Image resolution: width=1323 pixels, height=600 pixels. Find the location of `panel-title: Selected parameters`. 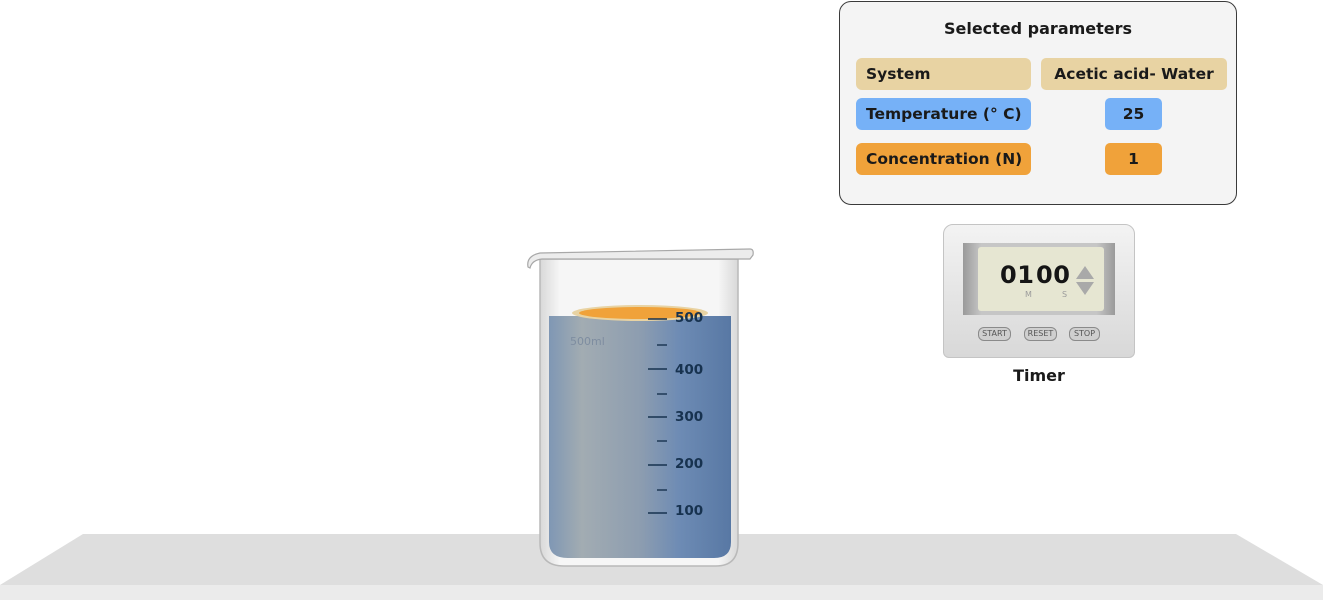

panel-title: Selected parameters is located at coordinates (1038, 28).